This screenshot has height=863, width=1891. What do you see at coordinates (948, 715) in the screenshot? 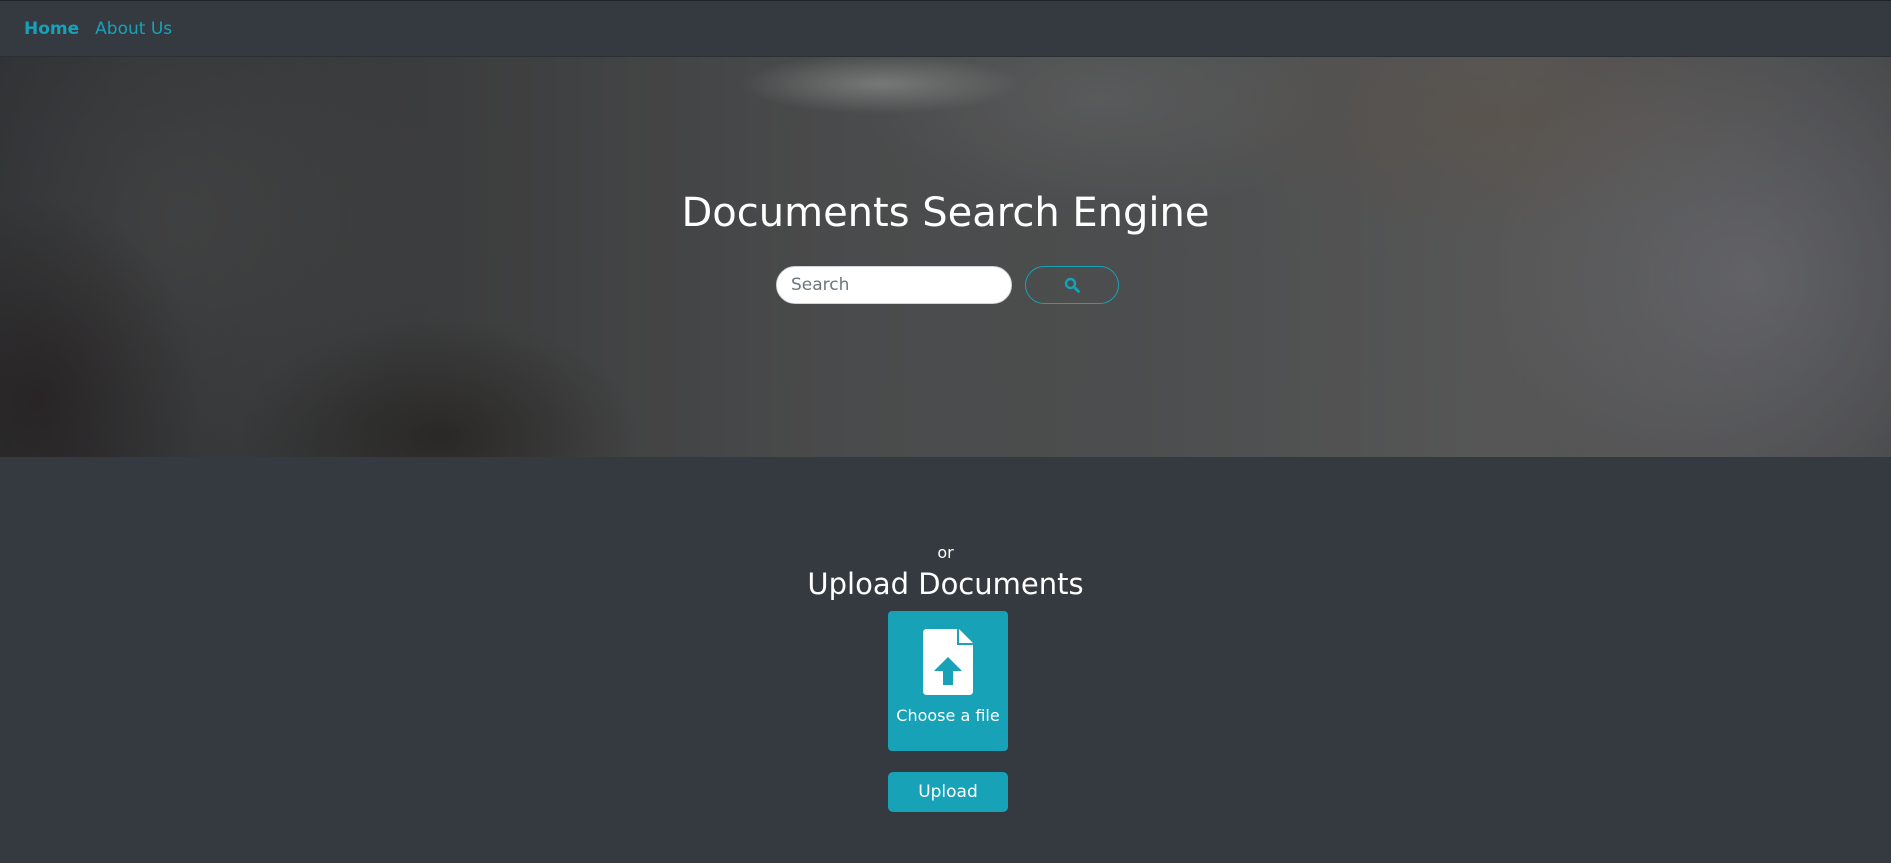
I see `choose-file-label: Choose a file` at bounding box center [948, 715].